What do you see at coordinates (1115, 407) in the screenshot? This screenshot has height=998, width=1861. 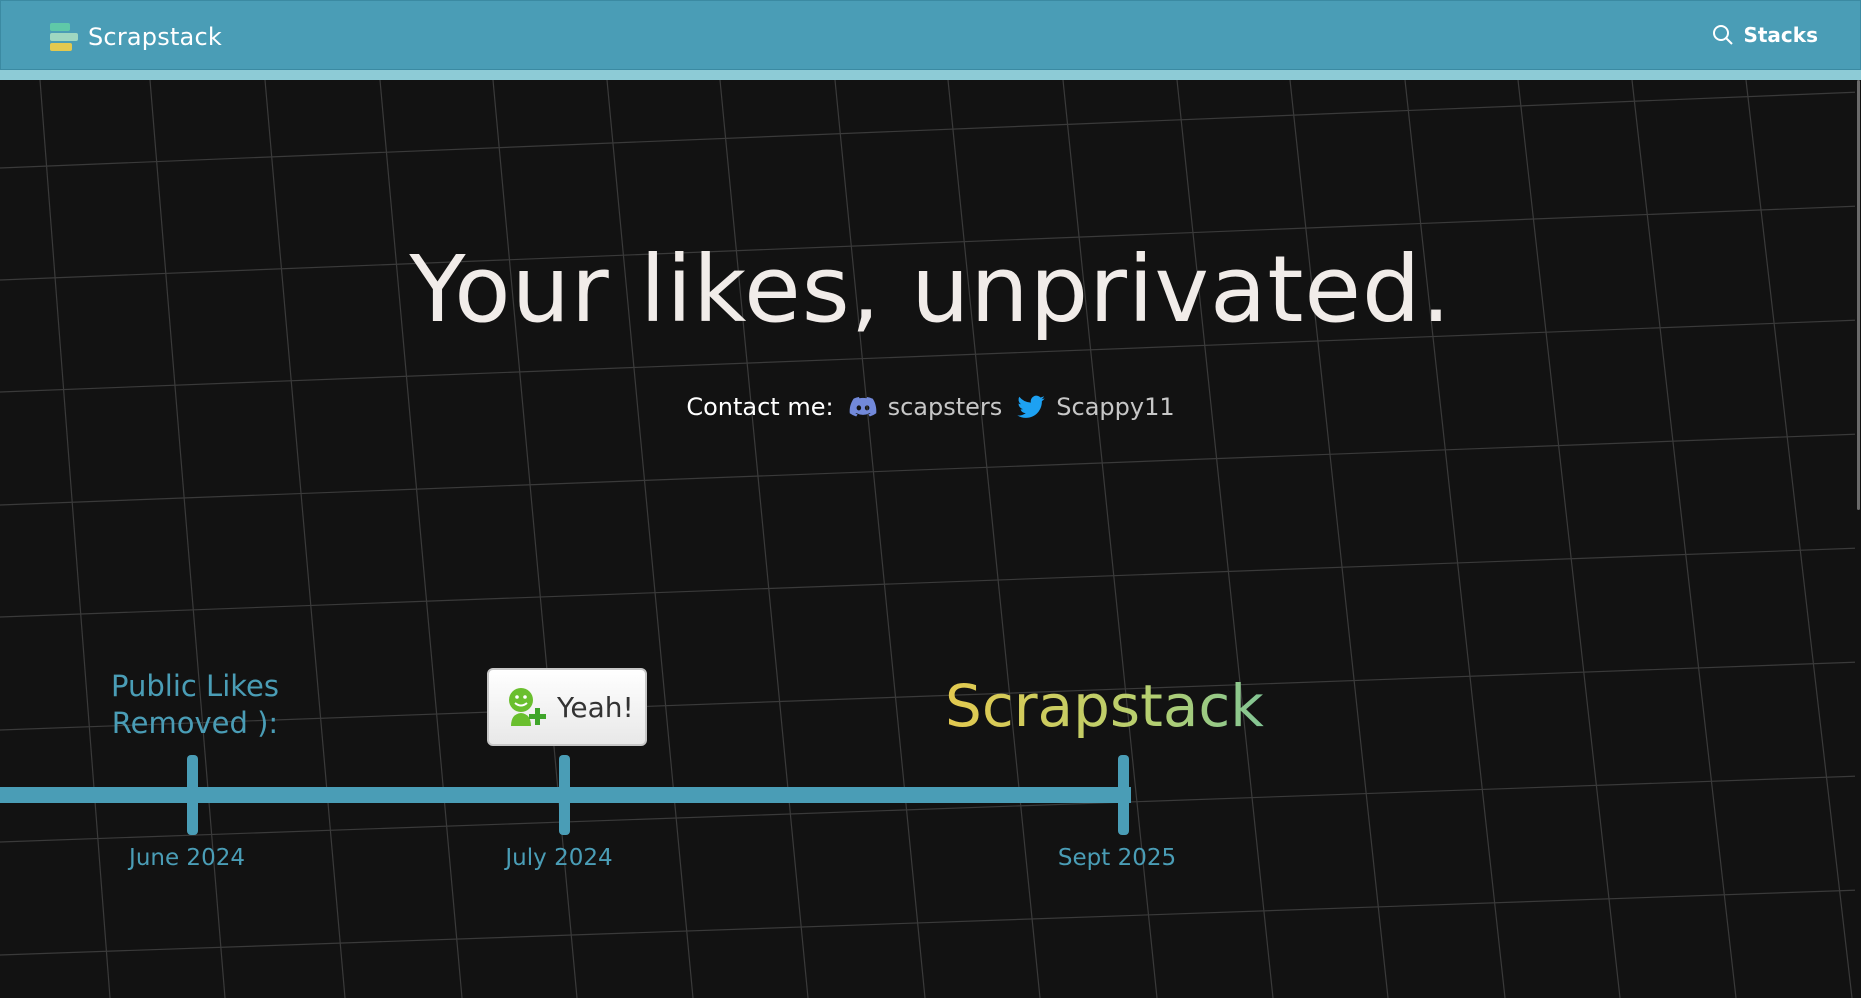 I see `twitter-handle: Scappy11` at bounding box center [1115, 407].